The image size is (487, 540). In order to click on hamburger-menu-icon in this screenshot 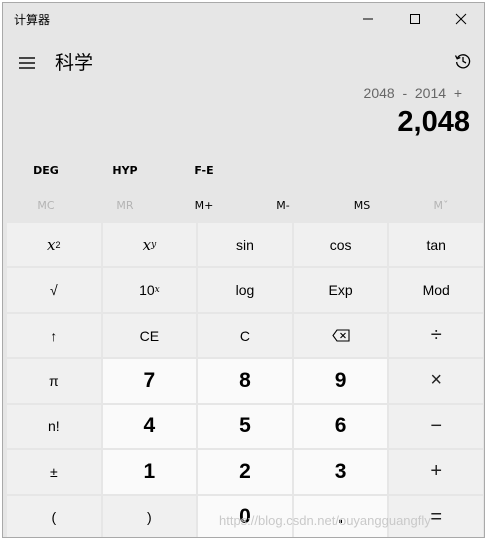, I will do `click(27, 63)`.